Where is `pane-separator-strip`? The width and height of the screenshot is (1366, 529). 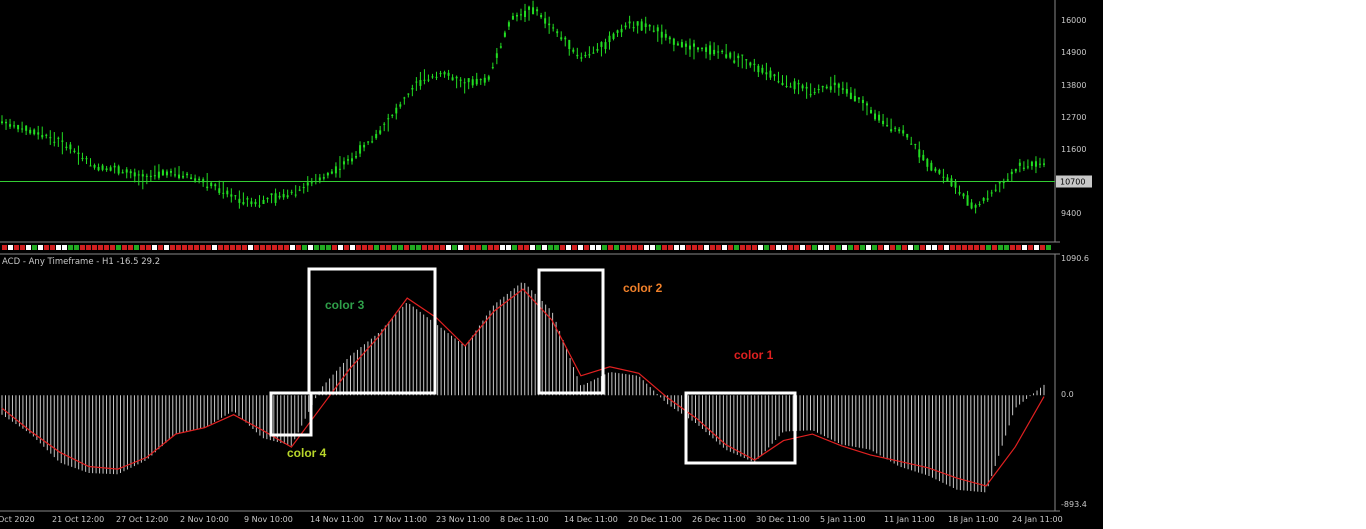 pane-separator-strip is located at coordinates (526, 247).